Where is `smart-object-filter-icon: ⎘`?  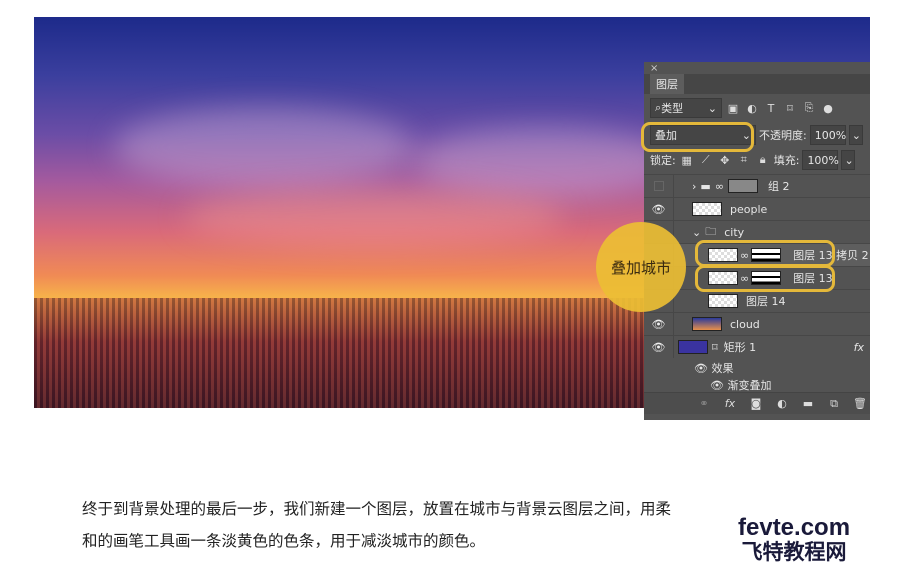 smart-object-filter-icon: ⎘ is located at coordinates (809, 108).